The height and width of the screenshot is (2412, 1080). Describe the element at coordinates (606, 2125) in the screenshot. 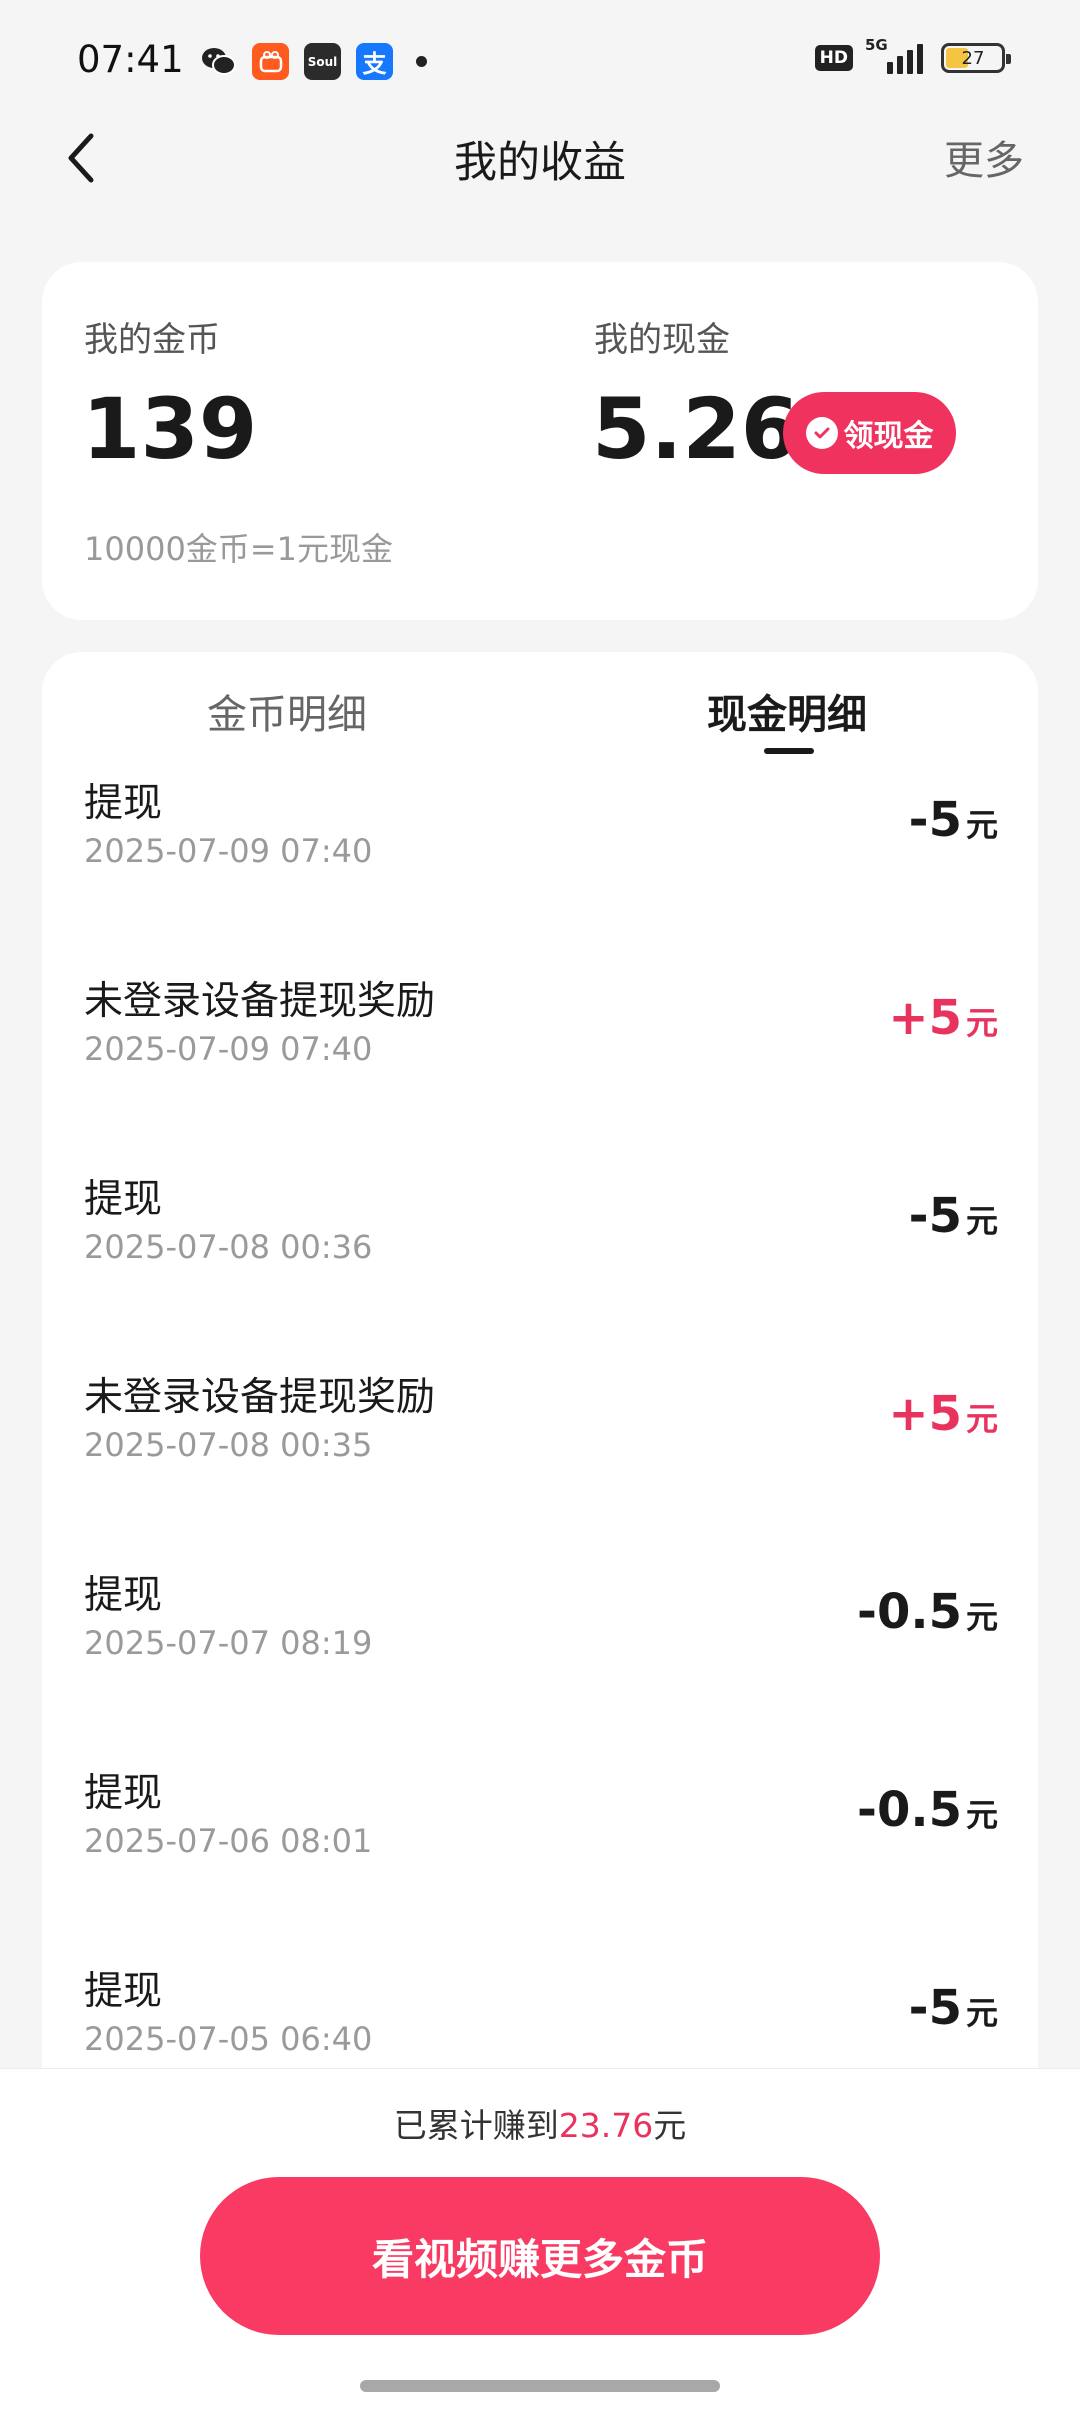

I see `total-value: 23.76` at that location.